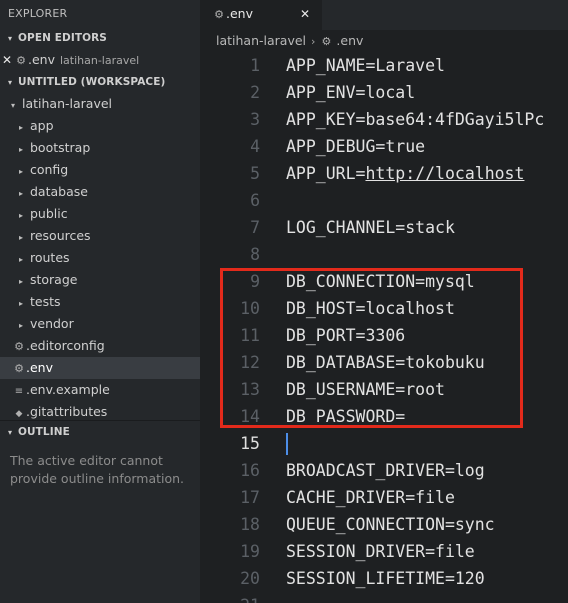  I want to click on folder-item: ▸ app, so click(100, 126).